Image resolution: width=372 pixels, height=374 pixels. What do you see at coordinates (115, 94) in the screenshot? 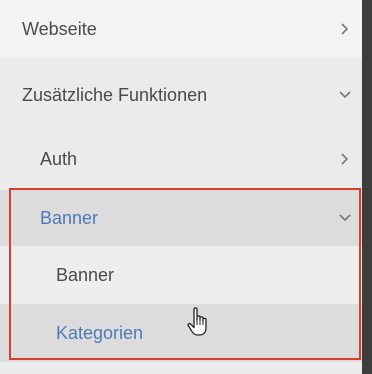
I see `menu-item-label: Zusätzliche Funktionen` at bounding box center [115, 94].